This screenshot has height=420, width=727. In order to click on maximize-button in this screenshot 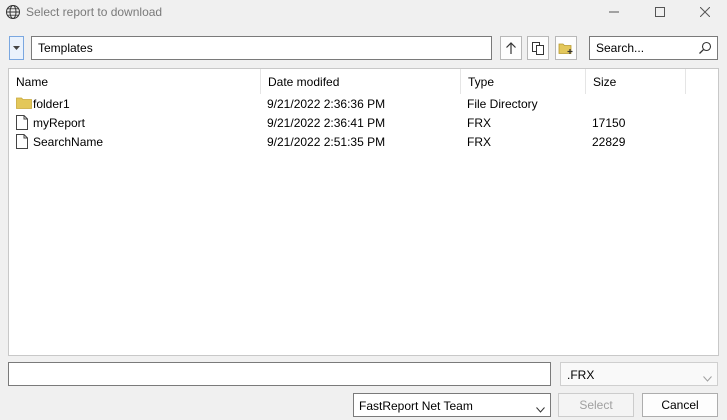, I will do `click(660, 12)`.